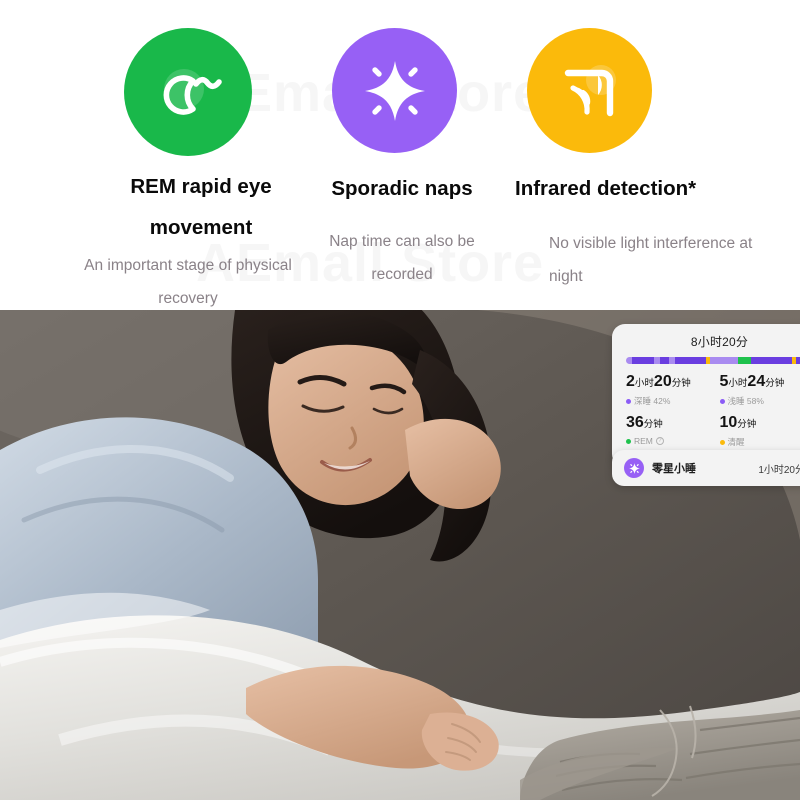 Image resolution: width=800 pixels, height=800 pixels. I want to click on sleep-stat-value: 36分钟, so click(644, 422).